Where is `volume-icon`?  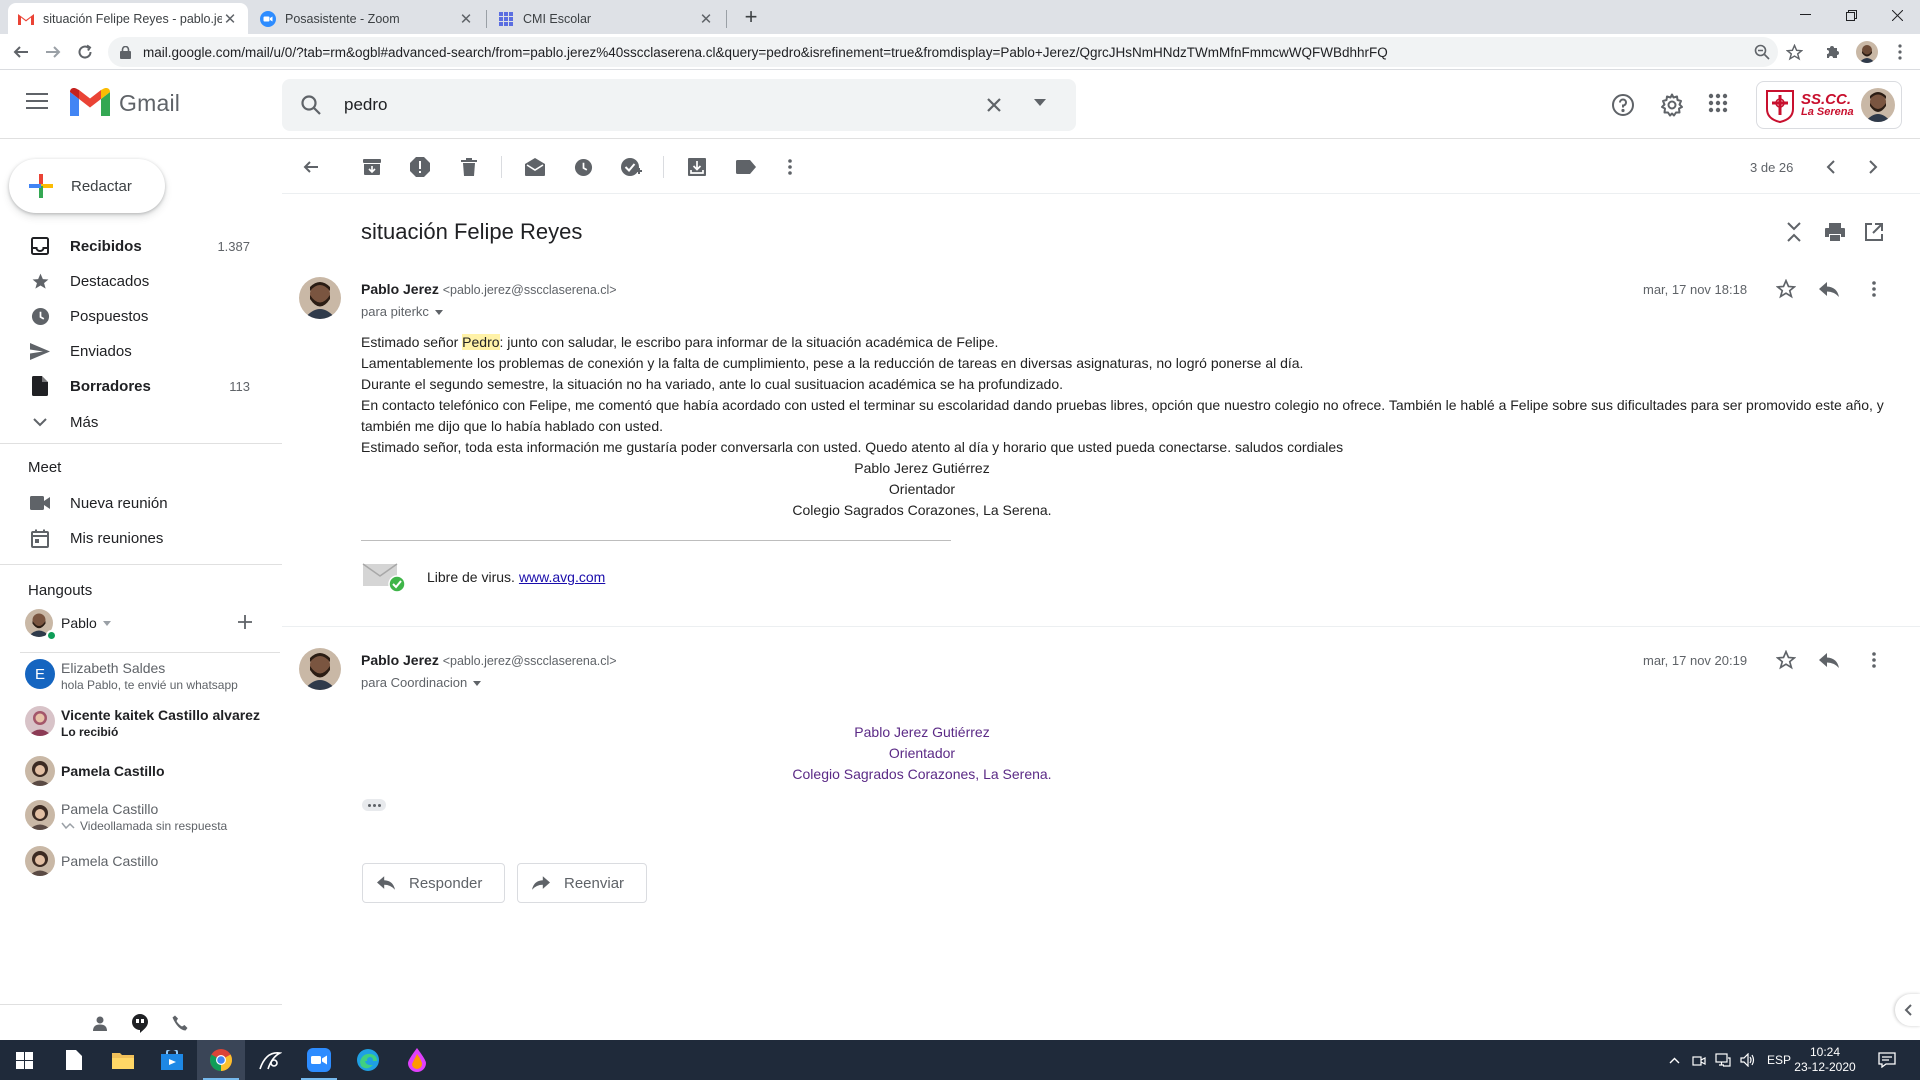
volume-icon is located at coordinates (1748, 1060).